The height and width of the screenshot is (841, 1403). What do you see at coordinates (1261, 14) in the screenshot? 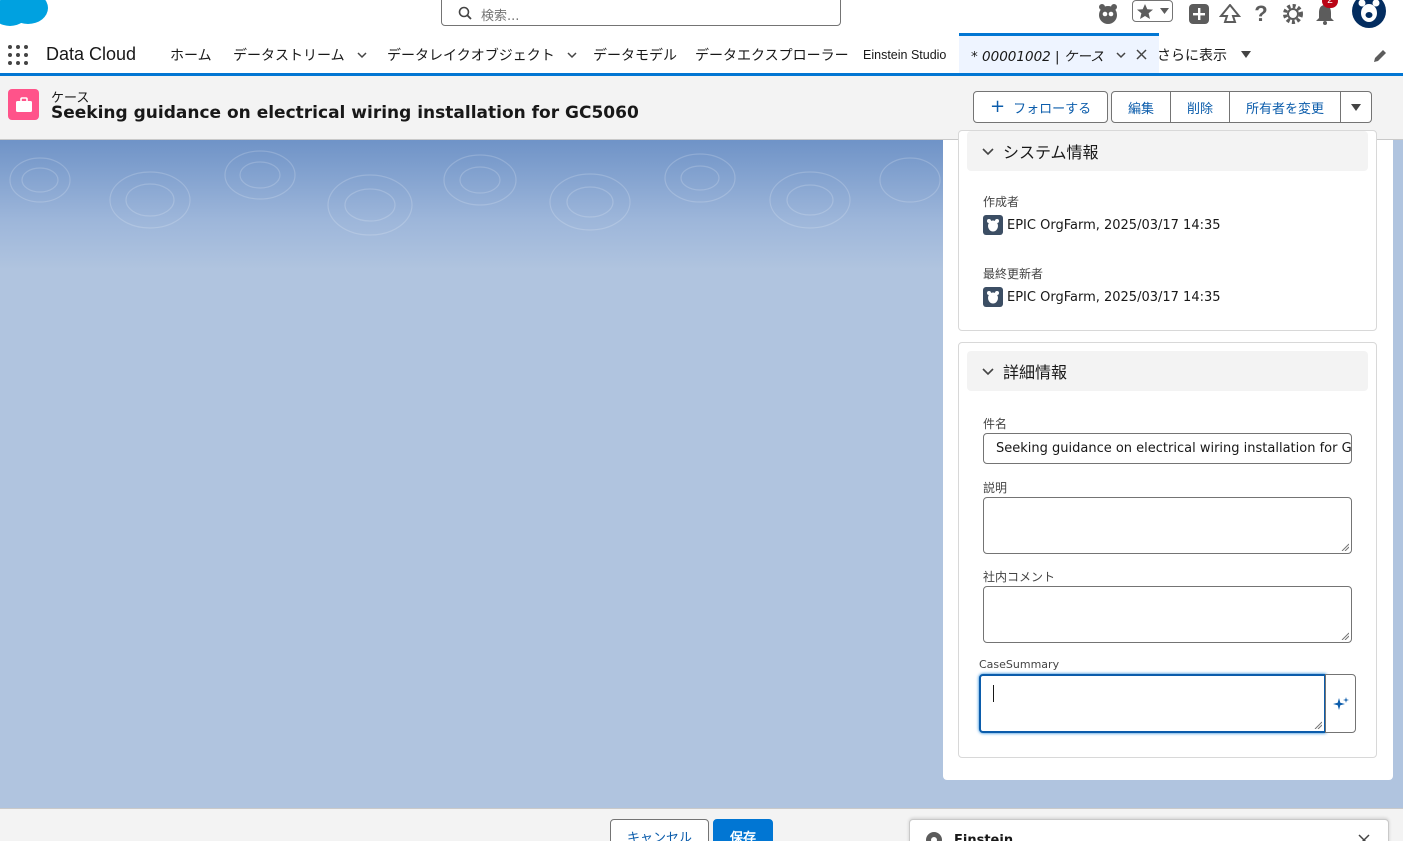
I see `help-icon: ?` at bounding box center [1261, 14].